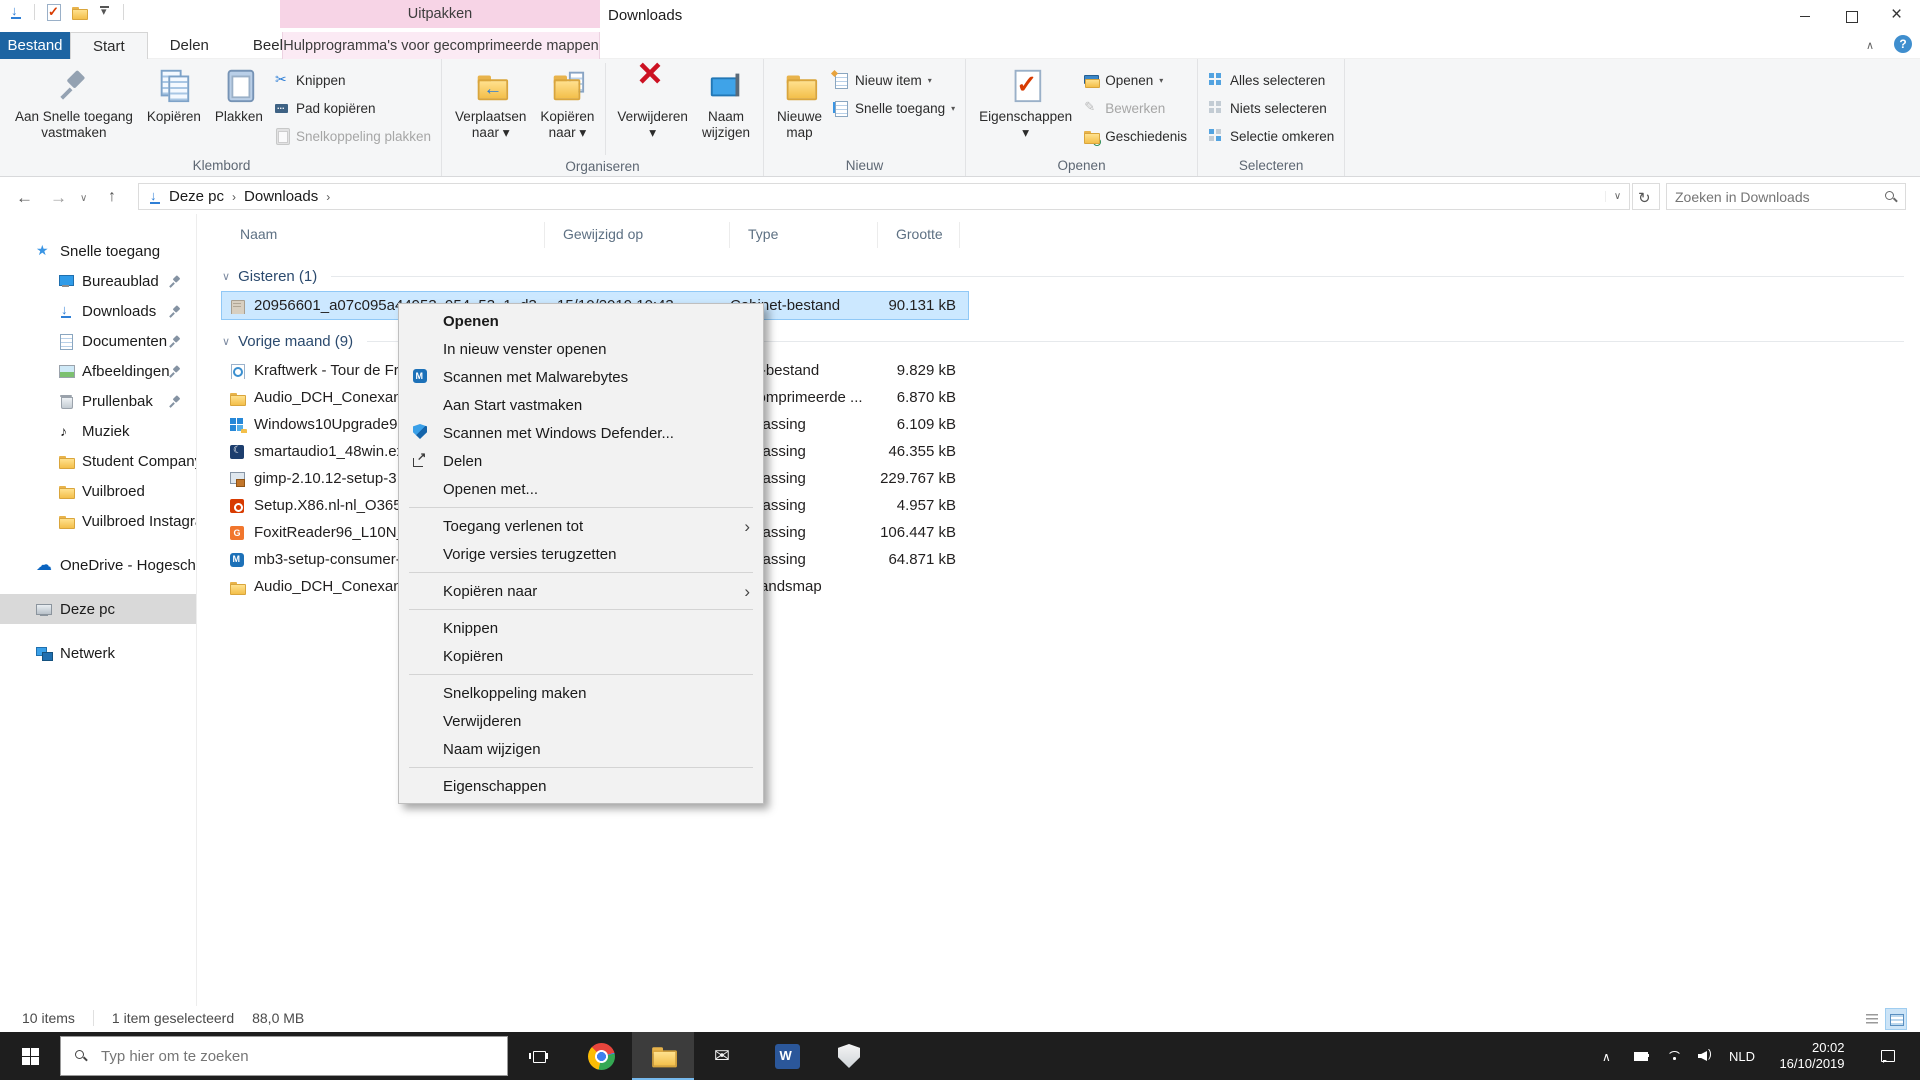 The height and width of the screenshot is (1080, 1920). Describe the element at coordinates (1135, 108) in the screenshot. I see `ribbon-button-bewerken: Bewerken` at that location.